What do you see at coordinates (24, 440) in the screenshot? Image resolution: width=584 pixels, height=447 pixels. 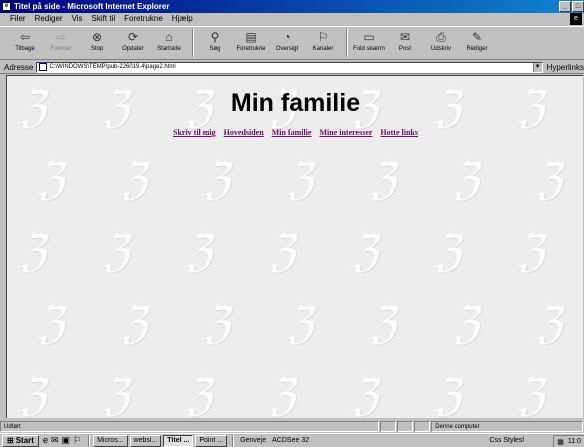 I see `start-label: Start` at bounding box center [24, 440].